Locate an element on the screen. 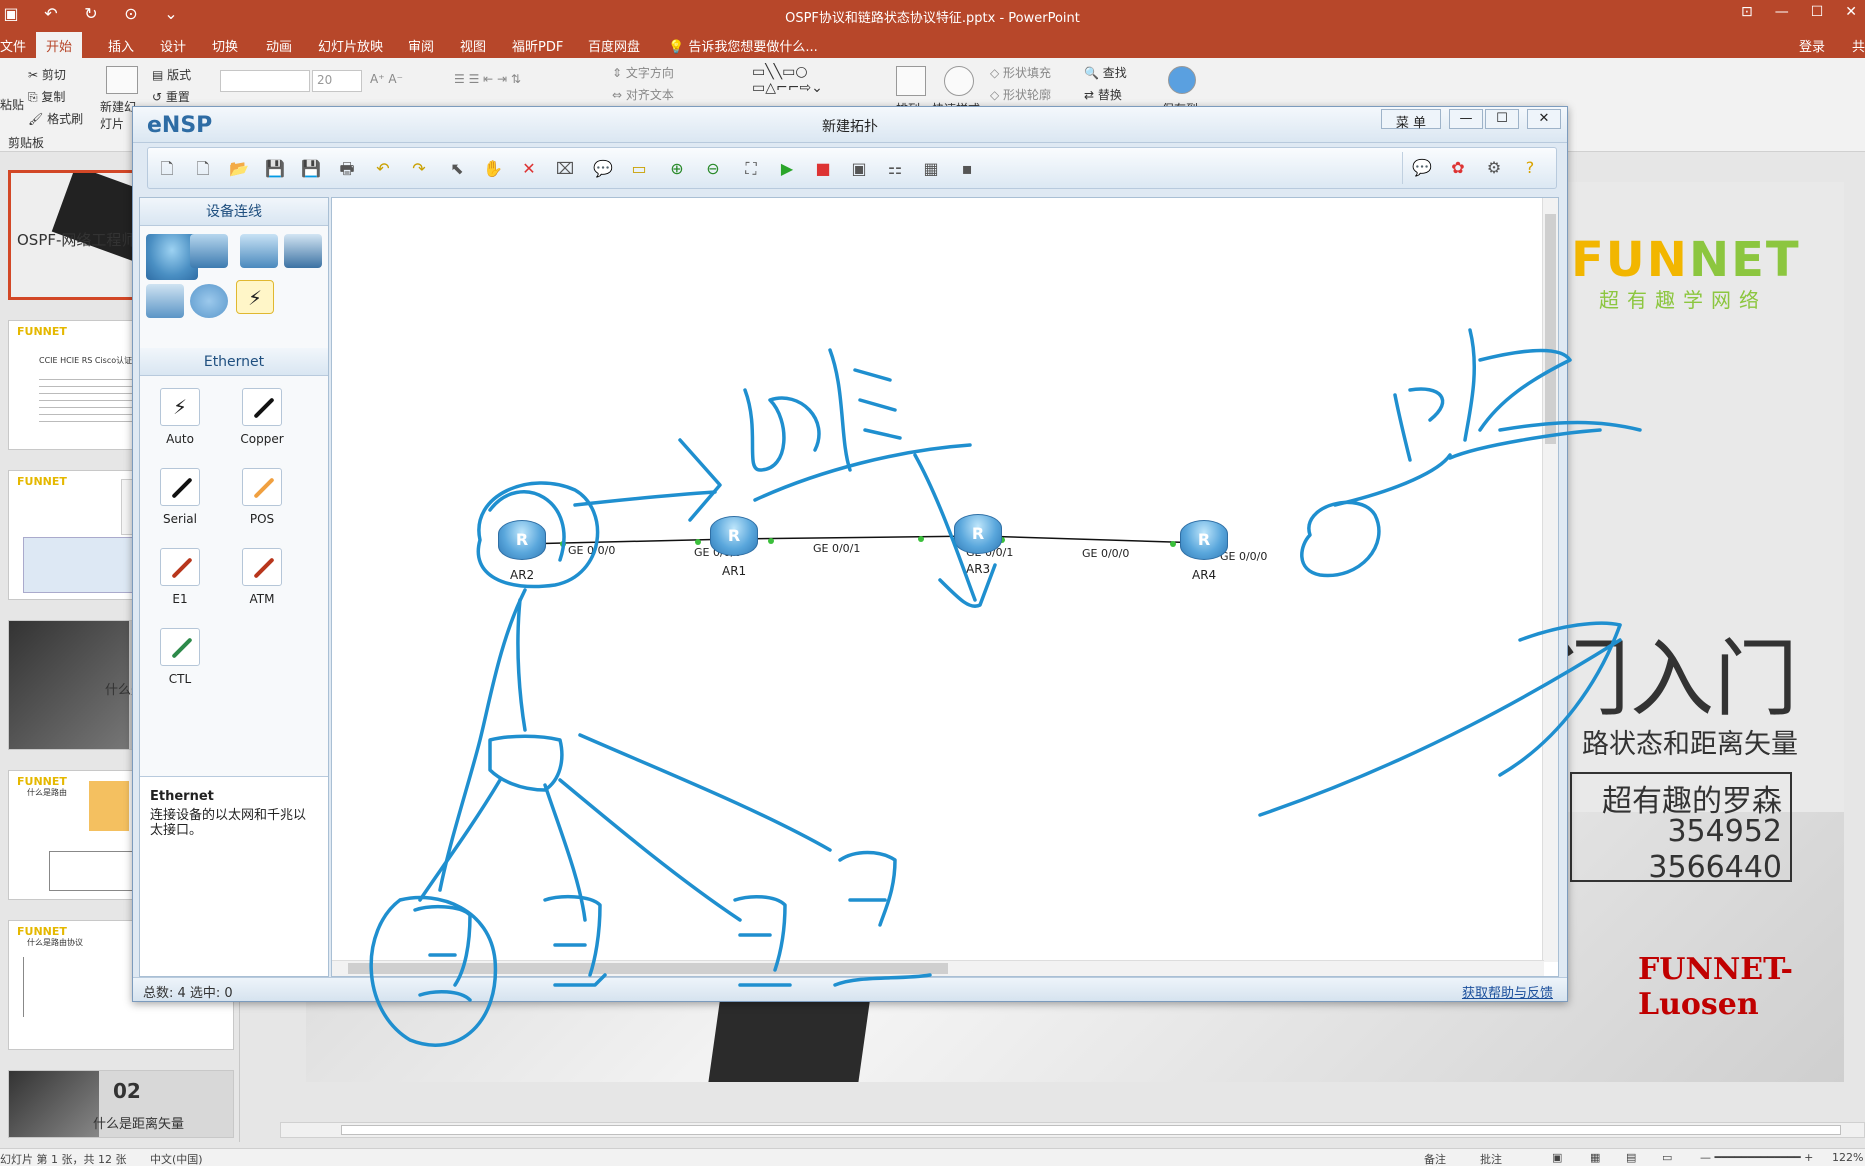 The image size is (1865, 1166). language-indicator: 中文(中国) is located at coordinates (176, 1158).